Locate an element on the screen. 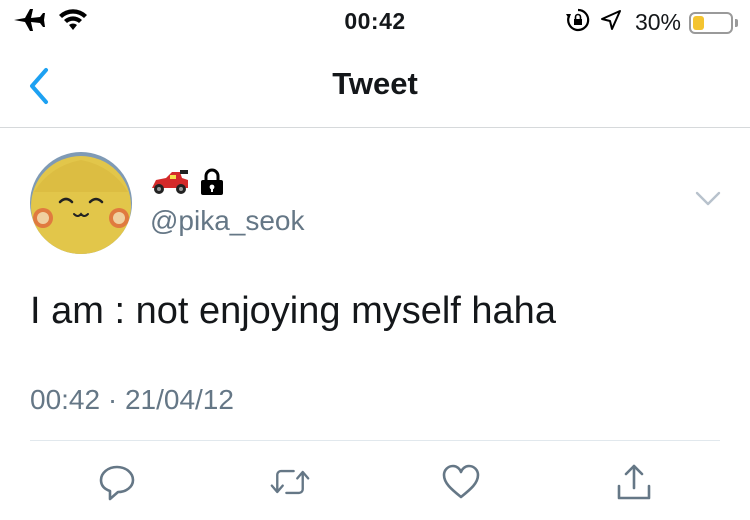 The width and height of the screenshot is (750, 520). display-name is located at coordinates (187, 184).